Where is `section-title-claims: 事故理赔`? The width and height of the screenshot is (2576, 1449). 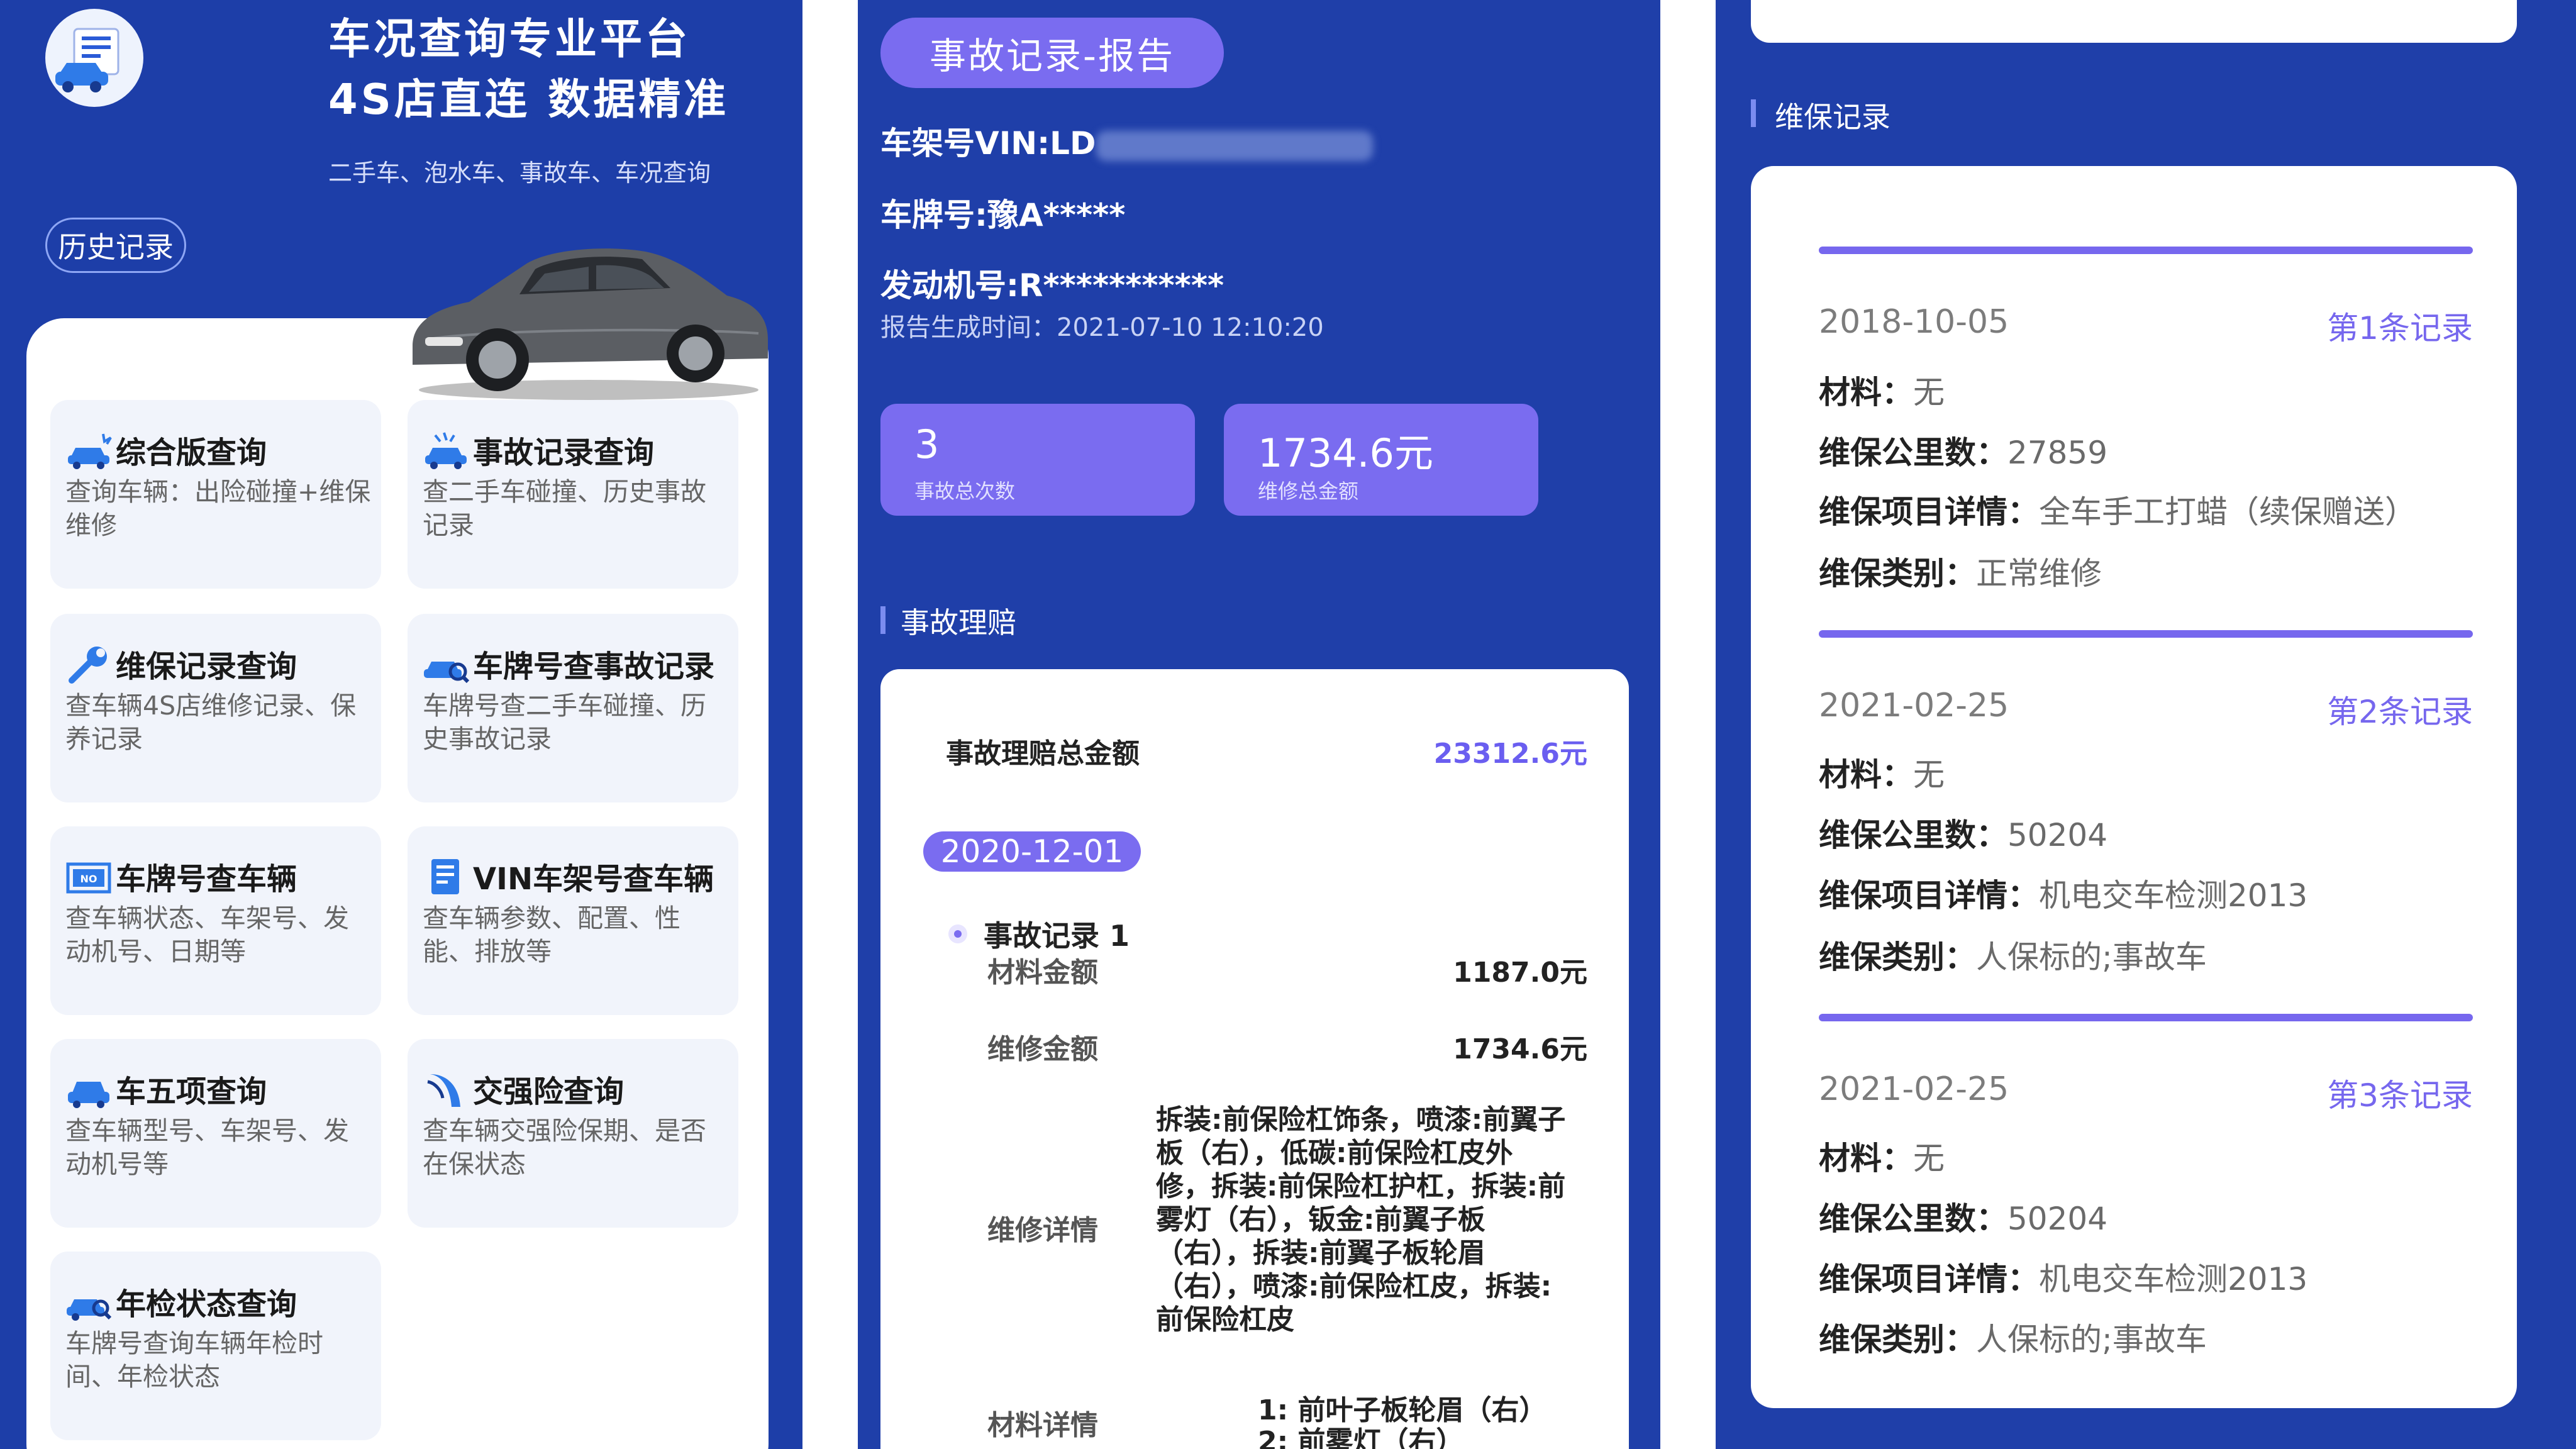 section-title-claims: 事故理赔 is located at coordinates (958, 623).